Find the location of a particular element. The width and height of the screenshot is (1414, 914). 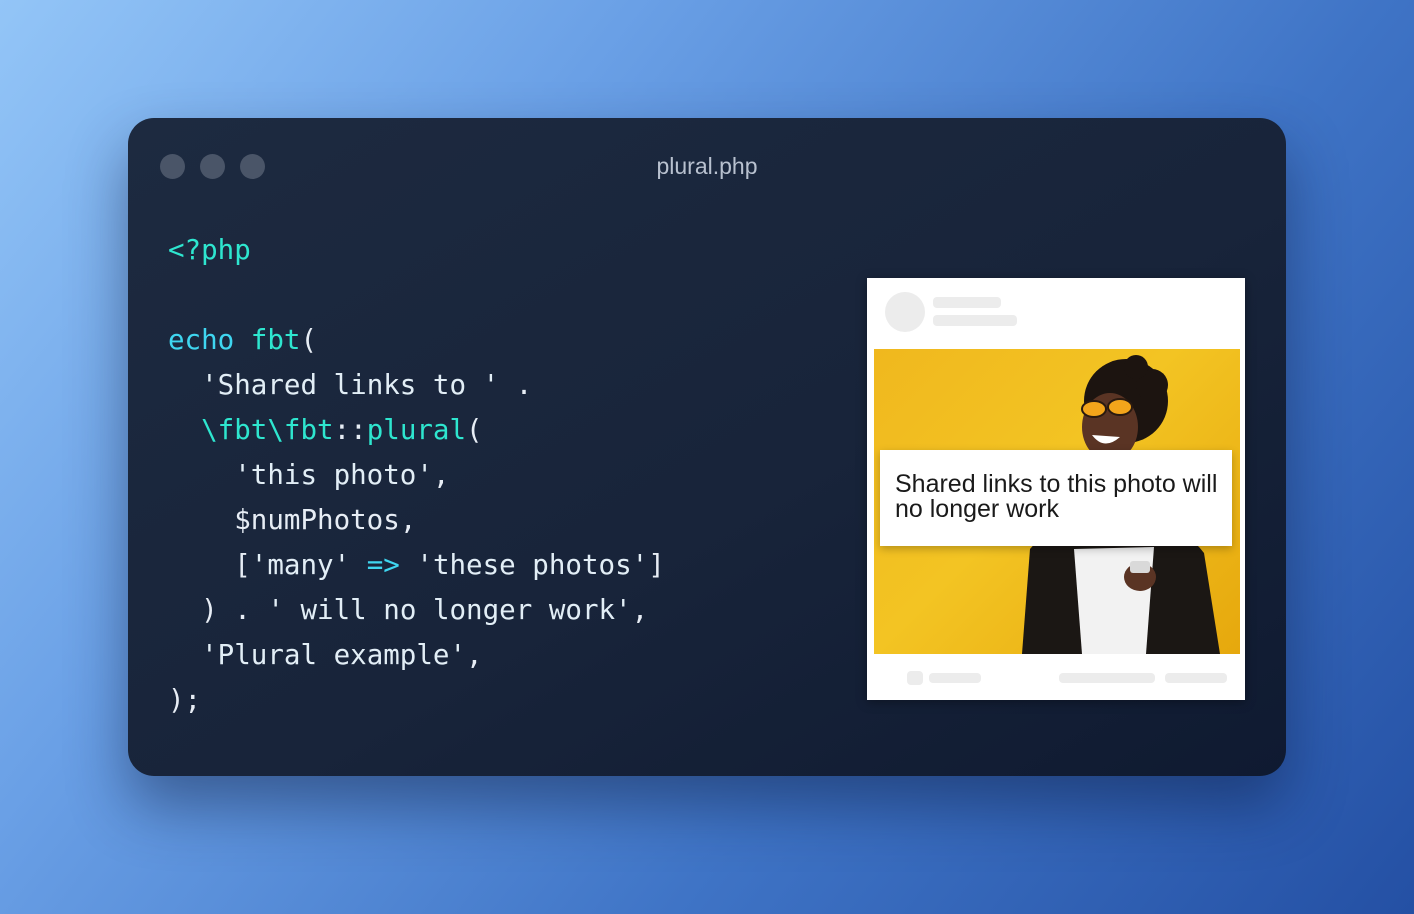

avatar-placeholder is located at coordinates (905, 312).